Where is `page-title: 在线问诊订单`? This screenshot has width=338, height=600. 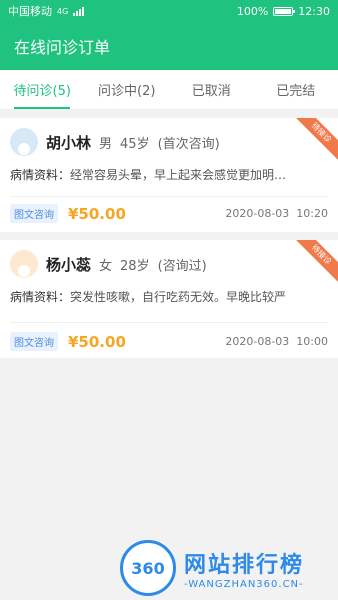 page-title: 在线问诊订单 is located at coordinates (62, 47).